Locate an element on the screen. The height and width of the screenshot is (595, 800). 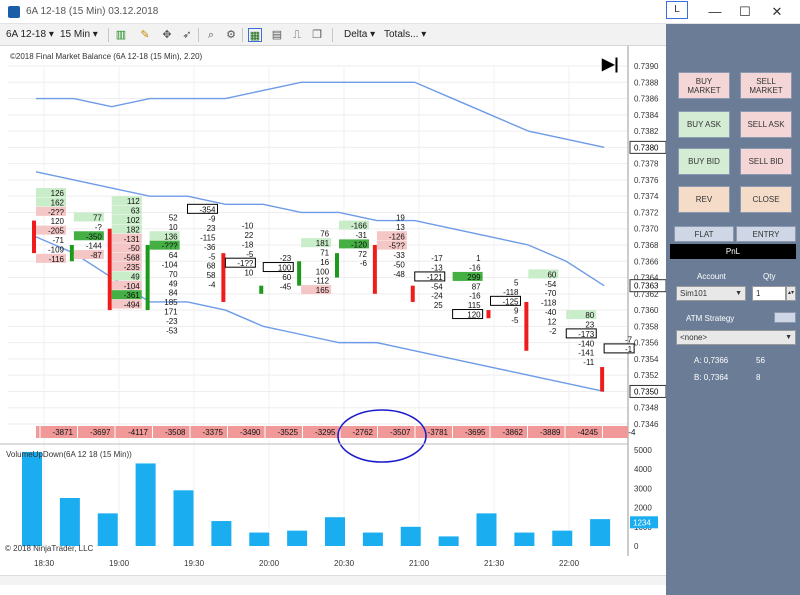
delta-value: -3695 is located at coordinates (475, 432).